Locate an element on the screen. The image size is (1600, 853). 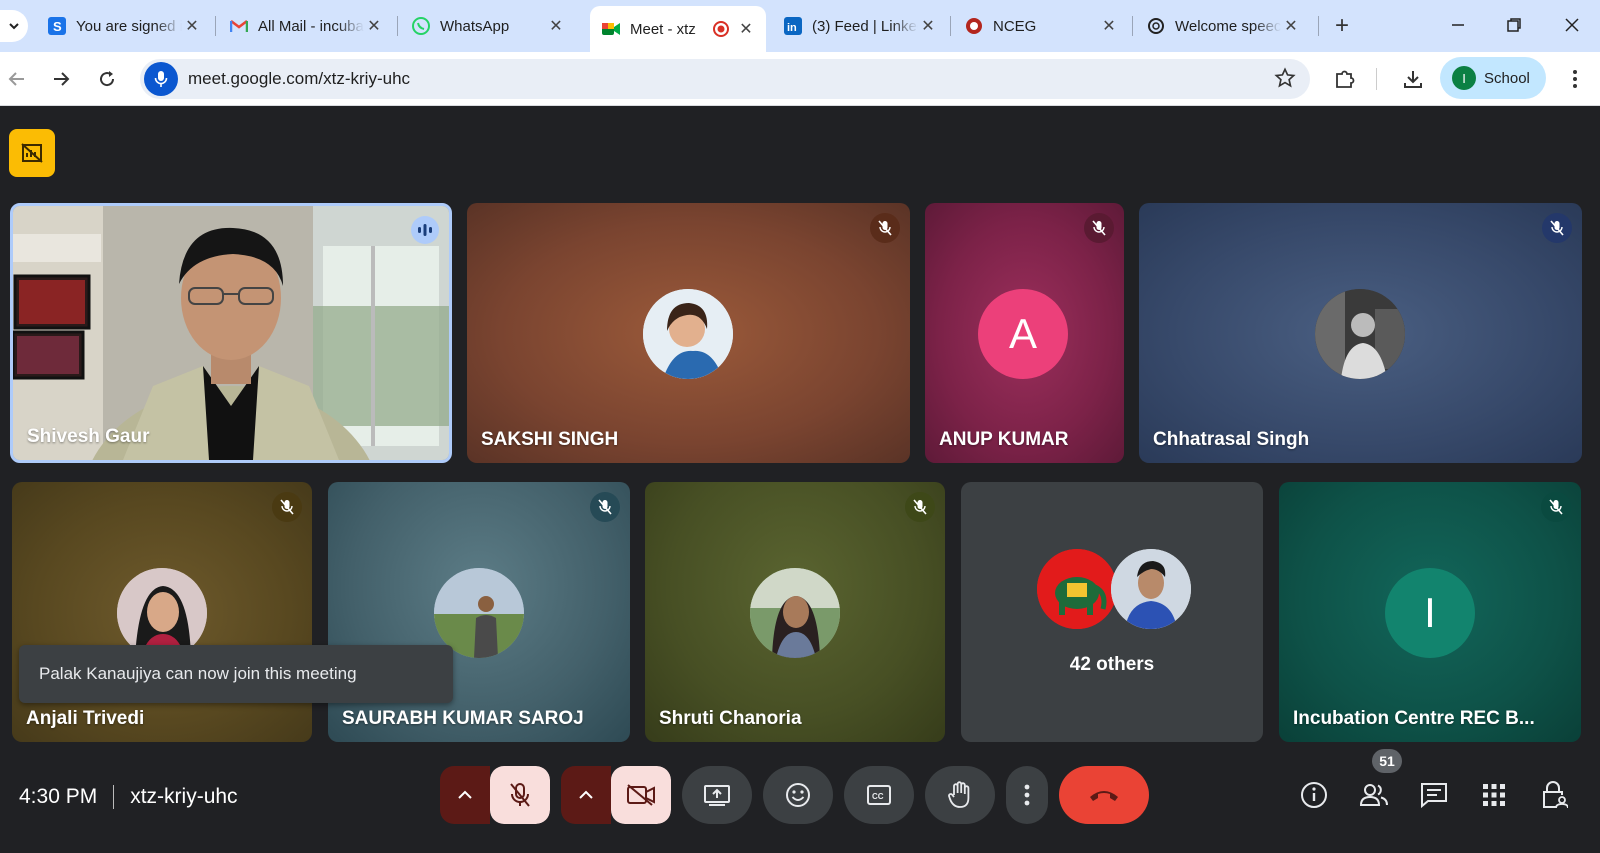
browser-toolbar: meet.google.com/xtz-kriy-uhc I School is located at coordinates (800, 79).